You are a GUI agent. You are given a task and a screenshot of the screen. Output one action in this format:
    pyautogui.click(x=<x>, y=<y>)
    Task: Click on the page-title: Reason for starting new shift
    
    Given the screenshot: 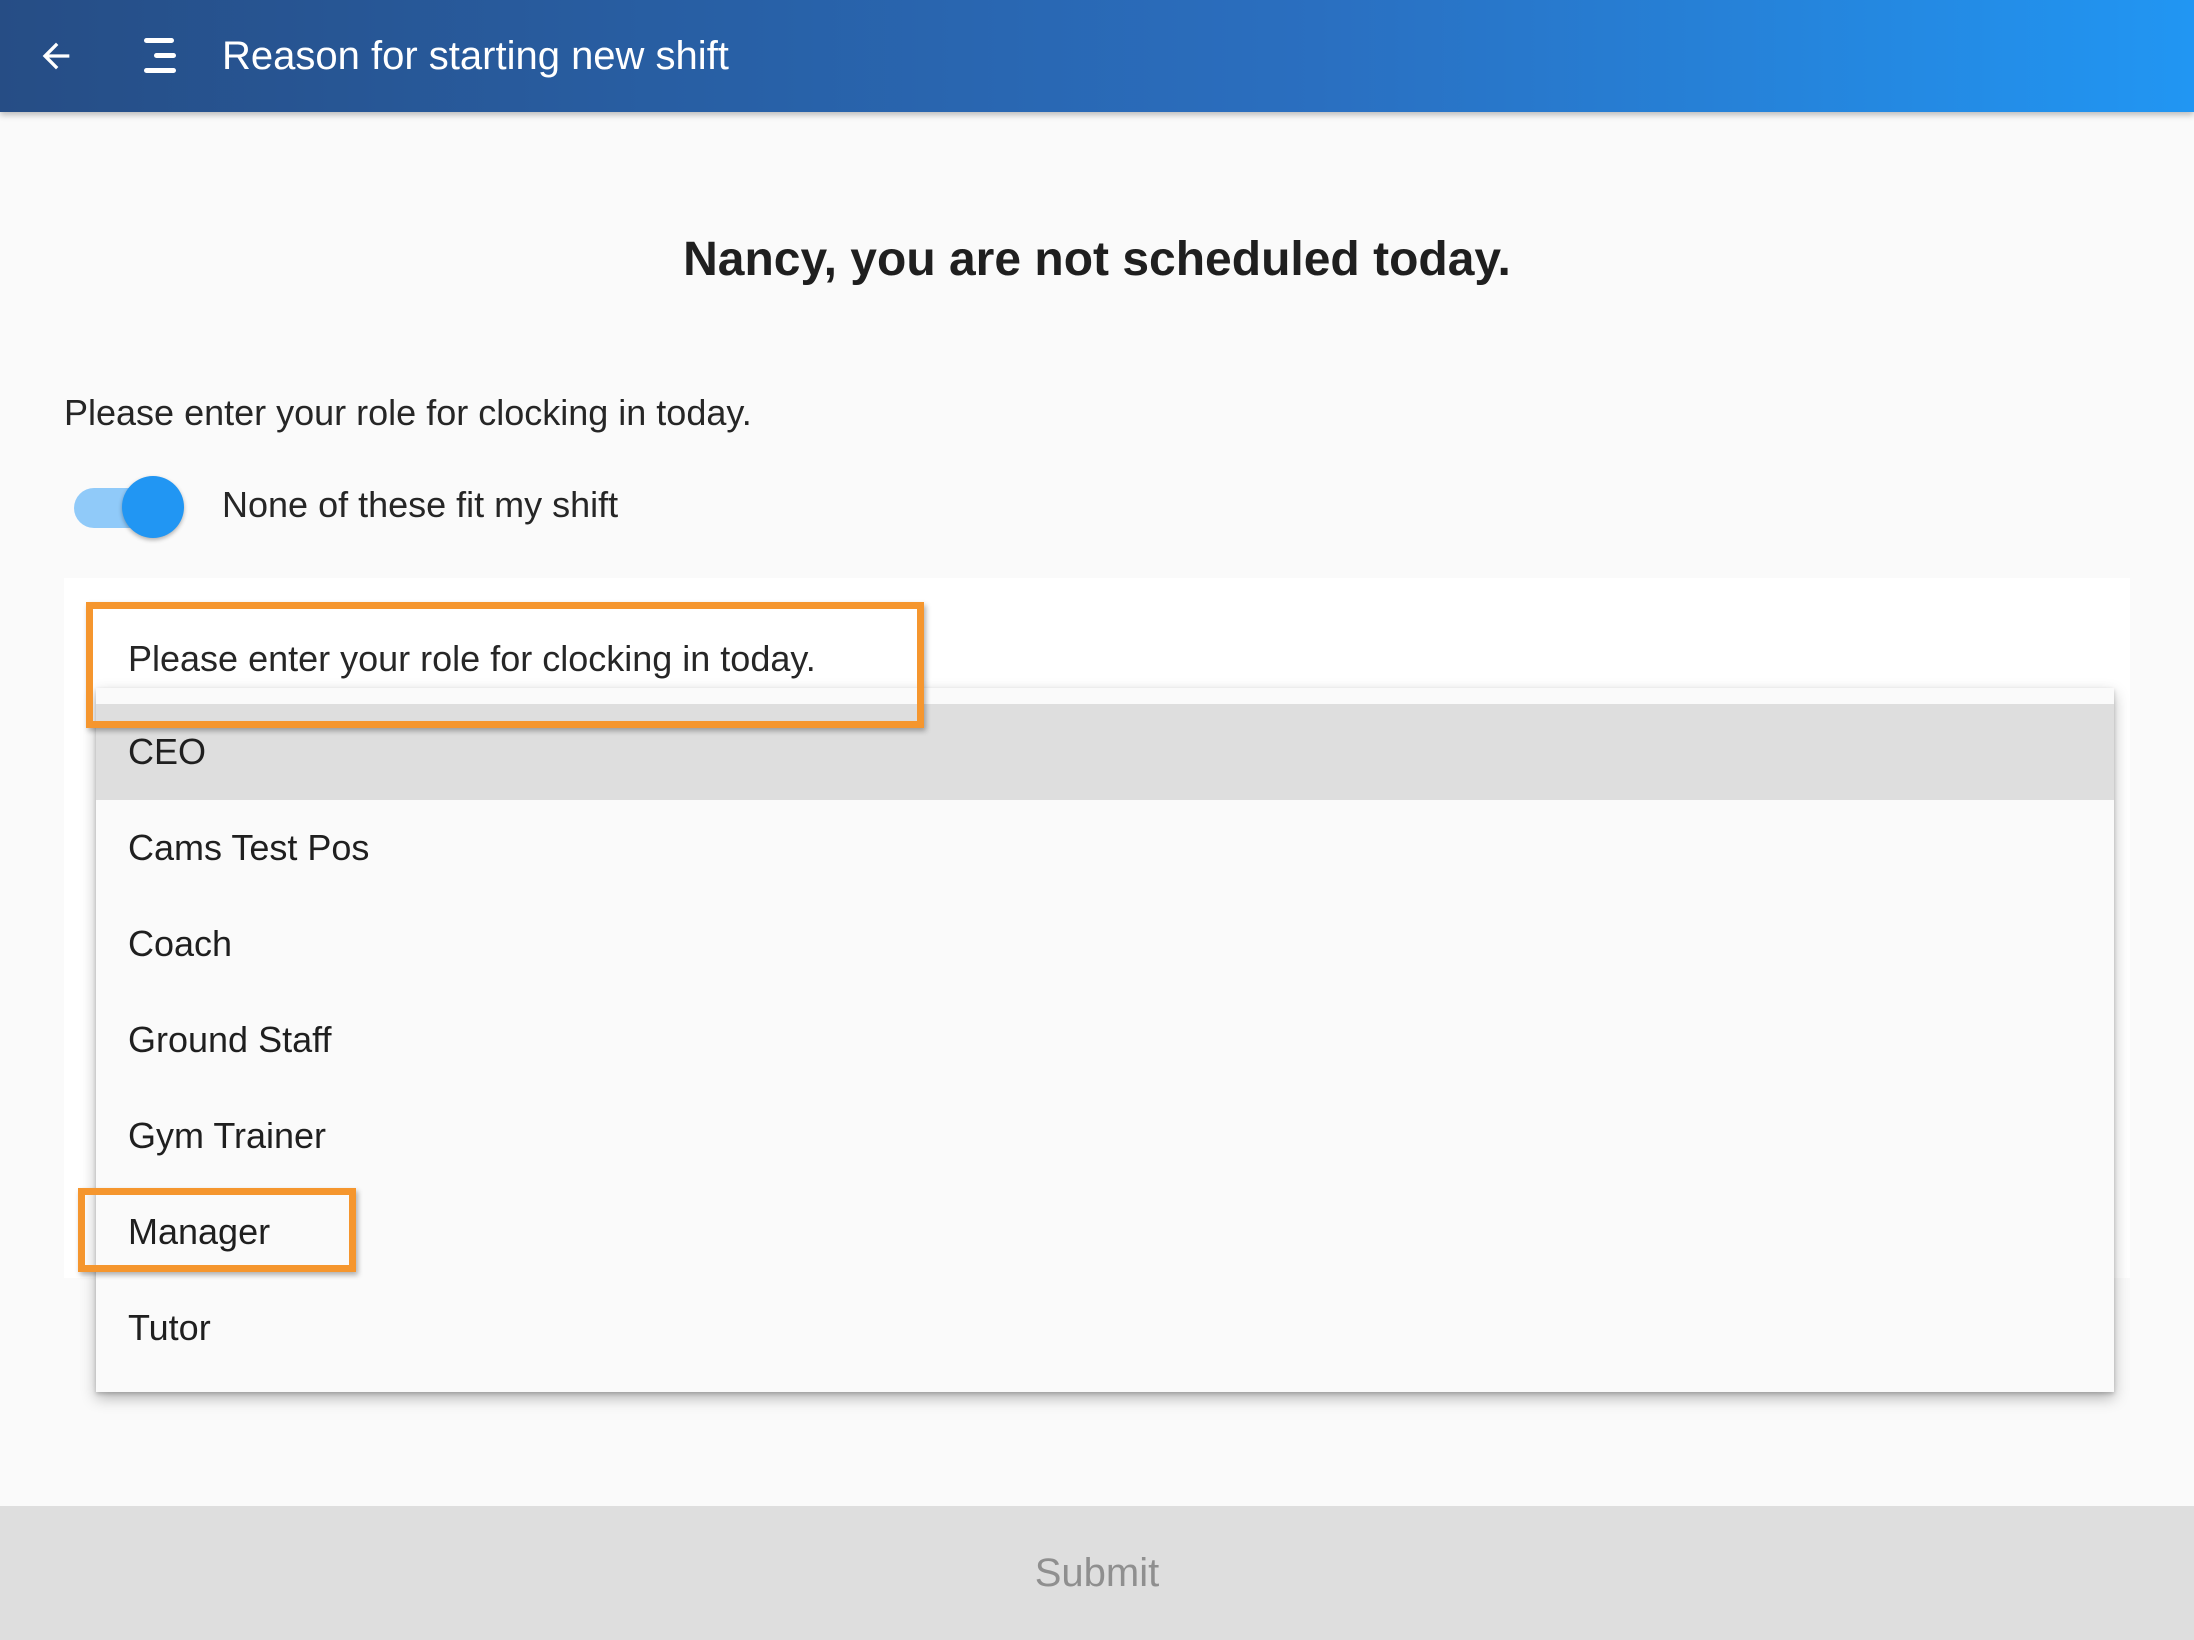 What is the action you would take?
    pyautogui.click(x=475, y=56)
    